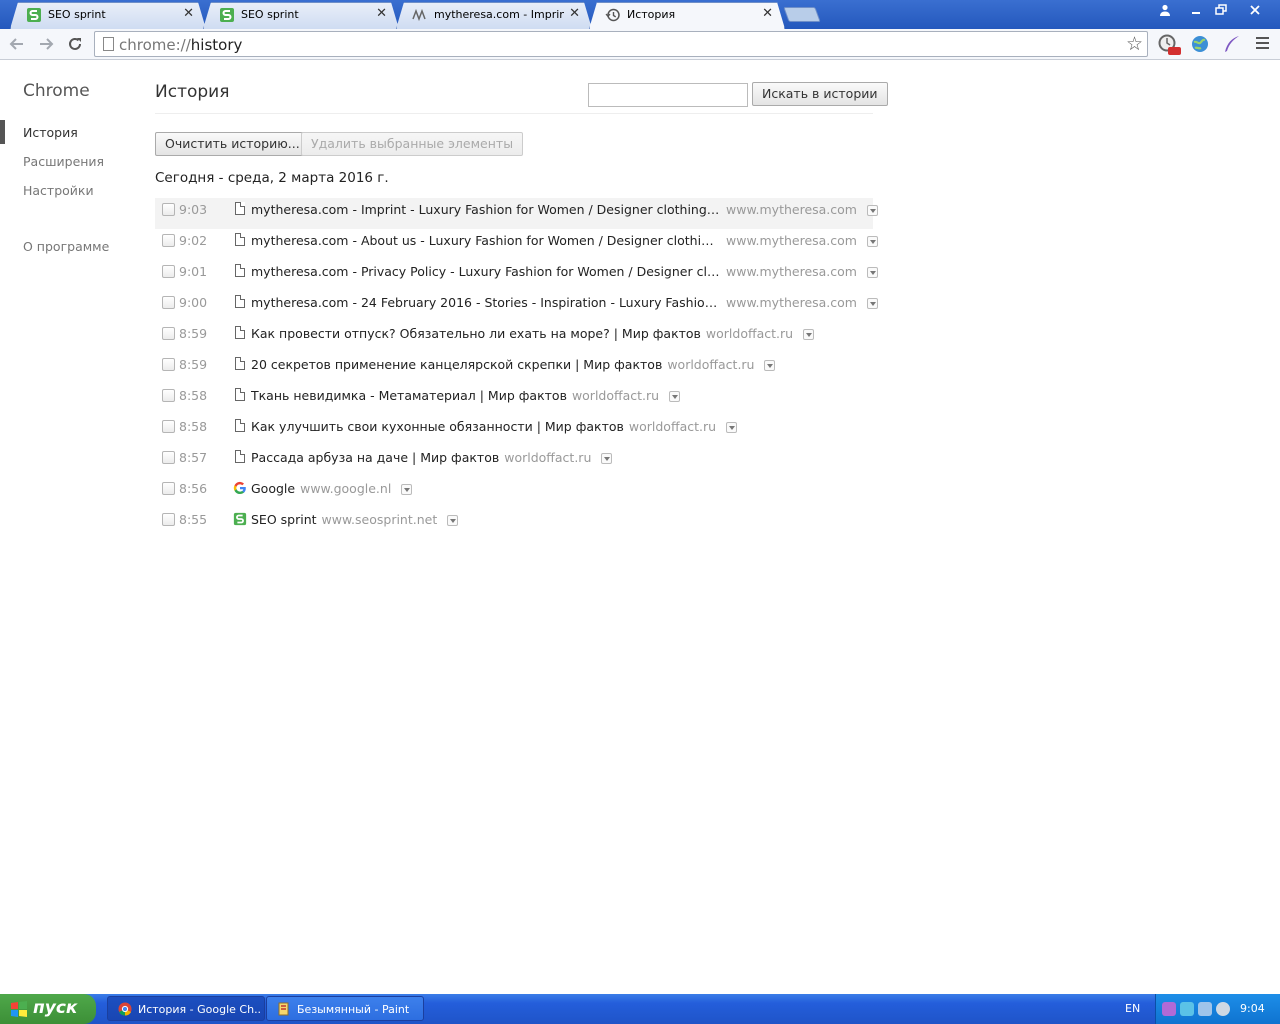 The height and width of the screenshot is (1024, 1280). I want to click on tab-mytheresa: mytheresa.com - Imprint - Lu ✕, so click(494, 15).